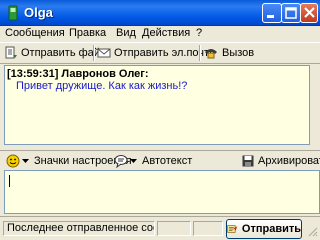  Describe the element at coordinates (156, 53) in the screenshot. I see `send-email-button: Отправить эл.почту` at that location.